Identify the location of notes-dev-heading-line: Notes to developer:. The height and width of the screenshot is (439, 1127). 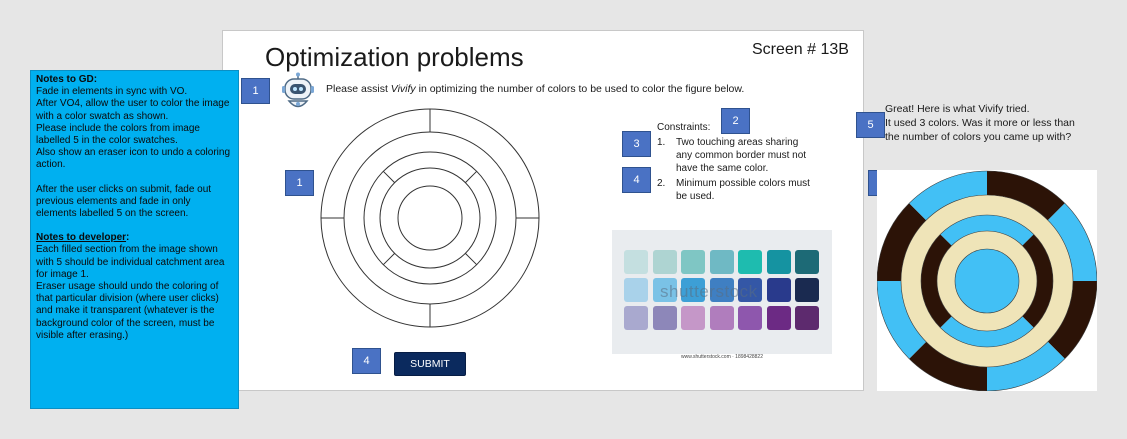
(83, 238).